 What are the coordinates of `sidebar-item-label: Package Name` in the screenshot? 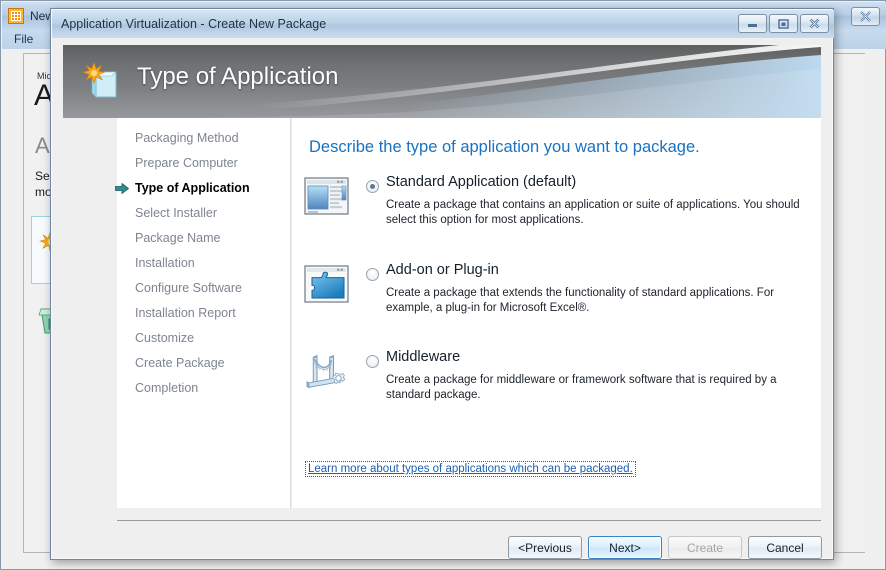 It's located at (178, 238).